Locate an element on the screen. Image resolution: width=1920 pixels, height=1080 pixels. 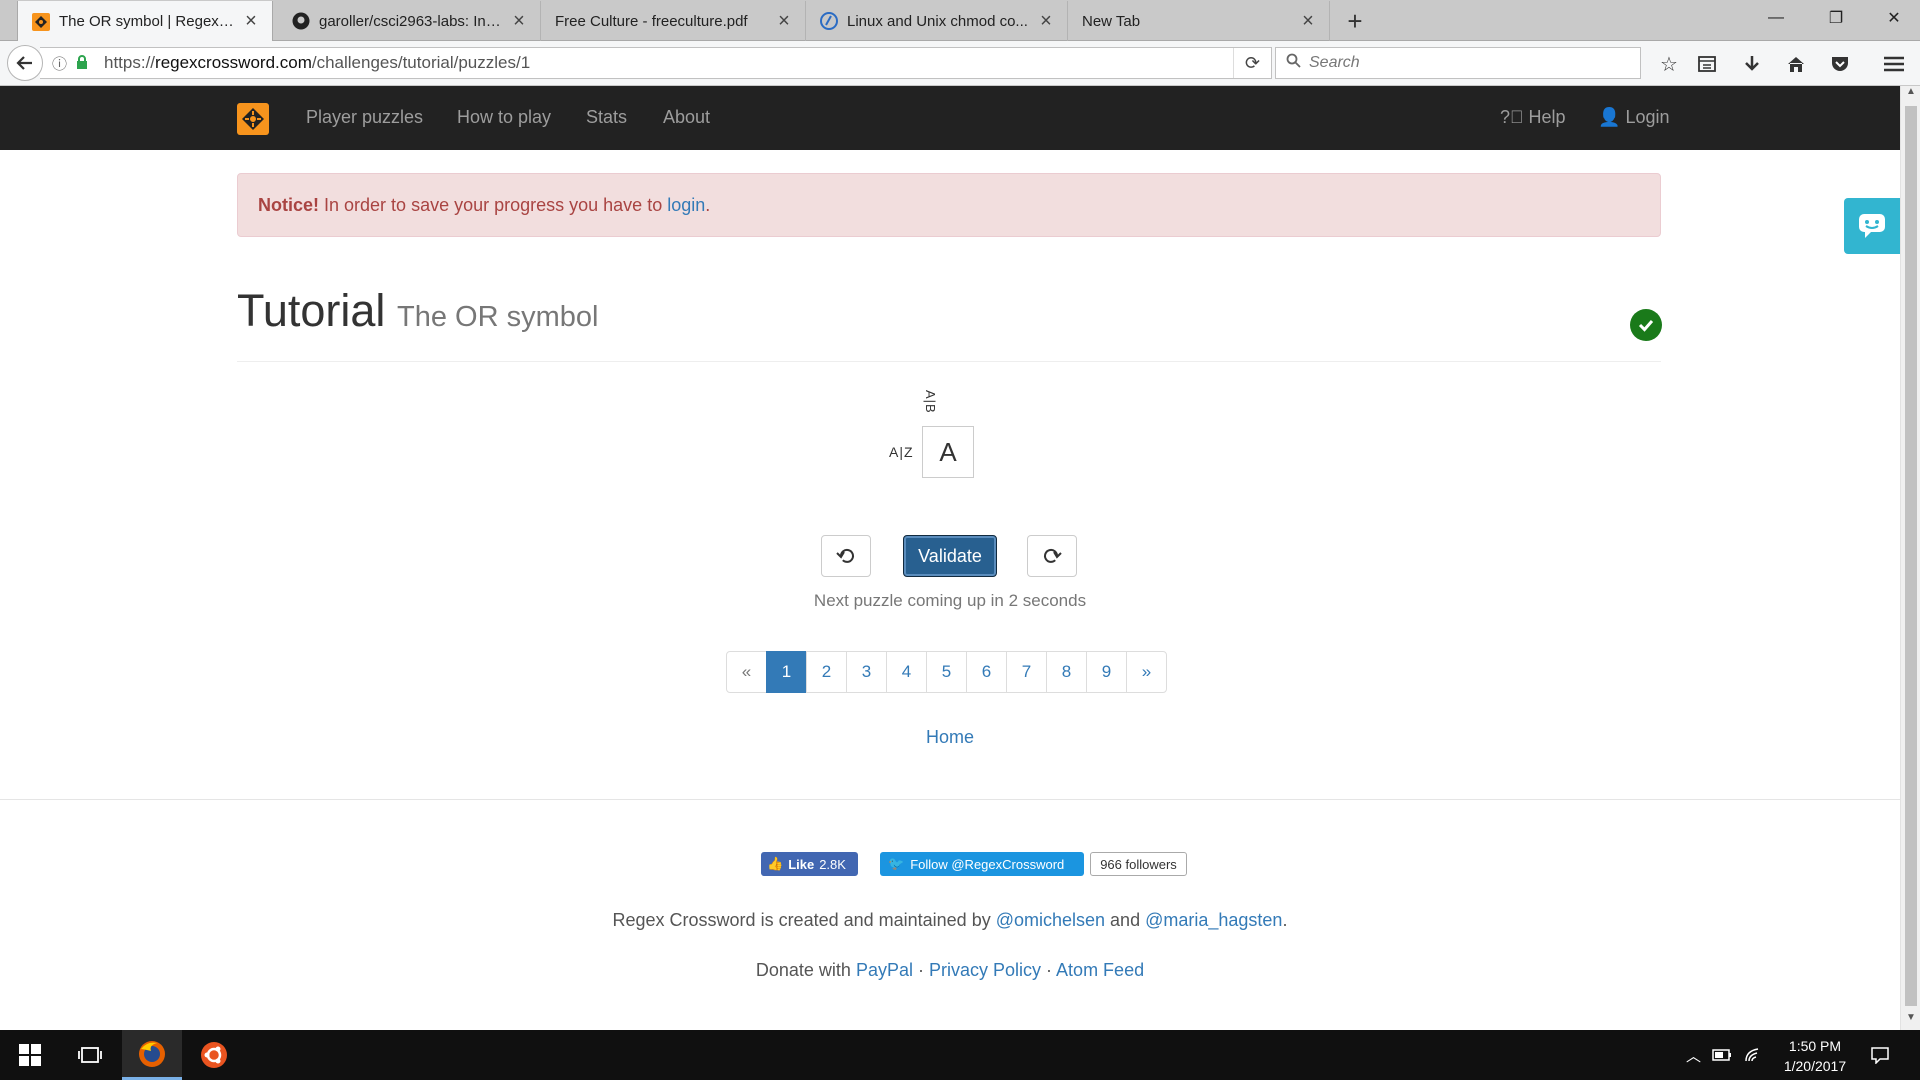
battery-icon is located at coordinates (1722, 1055).